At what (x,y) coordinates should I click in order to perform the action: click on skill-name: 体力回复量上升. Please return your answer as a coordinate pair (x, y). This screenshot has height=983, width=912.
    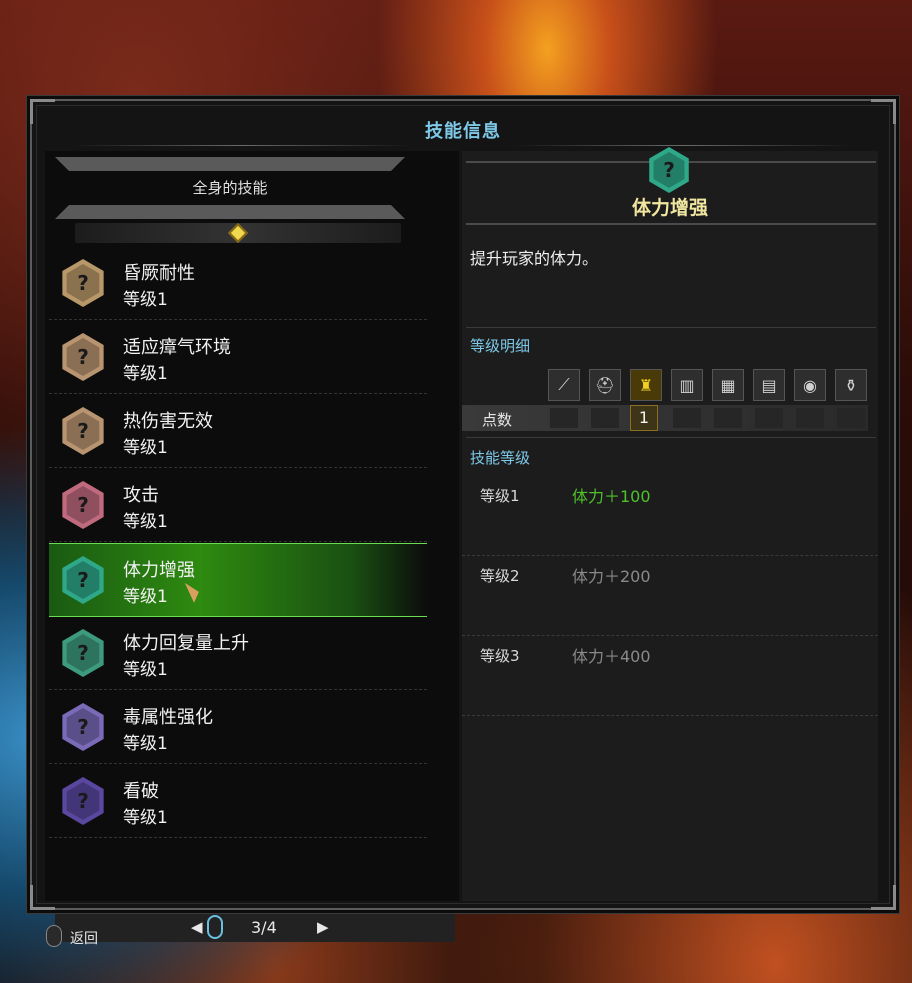
    Looking at the image, I should click on (186, 643).